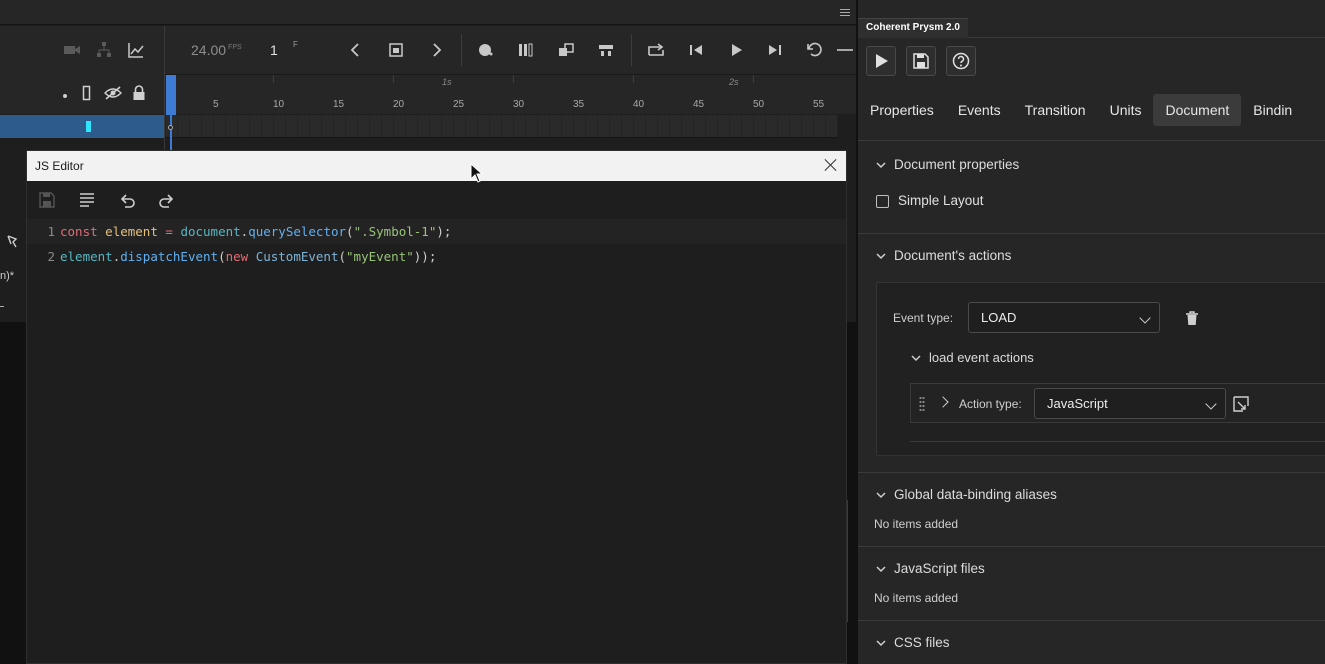 This screenshot has width=1325, height=664. What do you see at coordinates (953, 255) in the screenshot?
I see `section-title: Document's actions` at bounding box center [953, 255].